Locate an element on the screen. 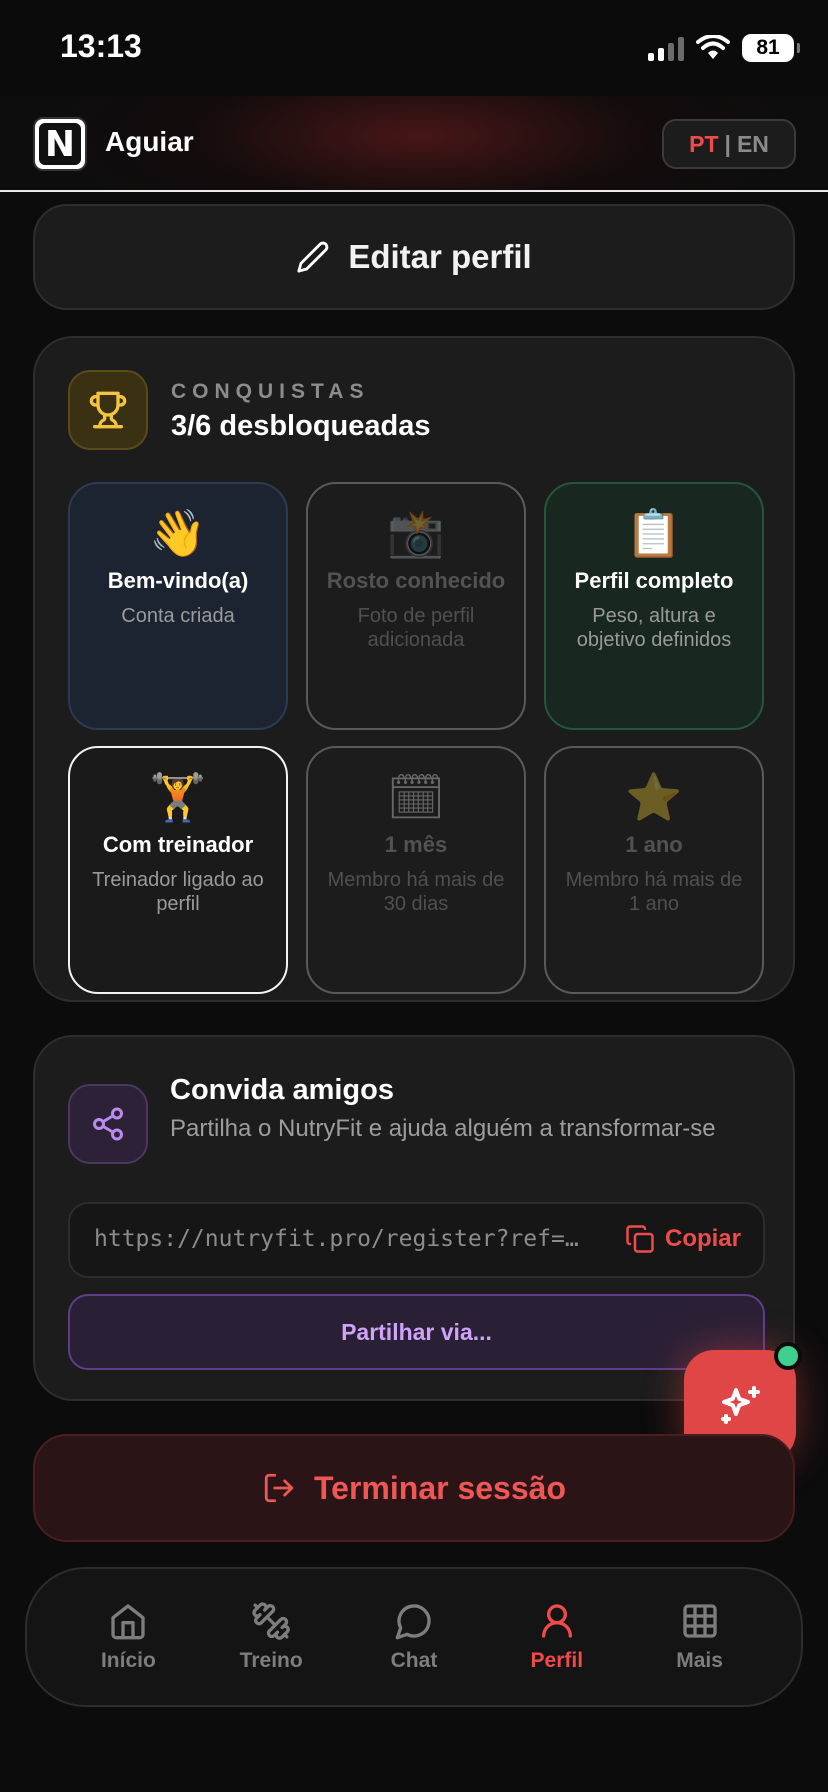  achievement-one-year: ⭐ 1 ano Membro há mais de 1 ano is located at coordinates (654, 870).